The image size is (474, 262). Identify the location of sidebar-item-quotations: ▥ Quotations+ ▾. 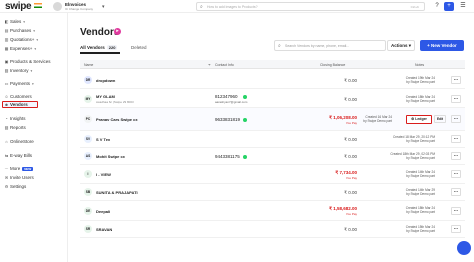
(34, 39).